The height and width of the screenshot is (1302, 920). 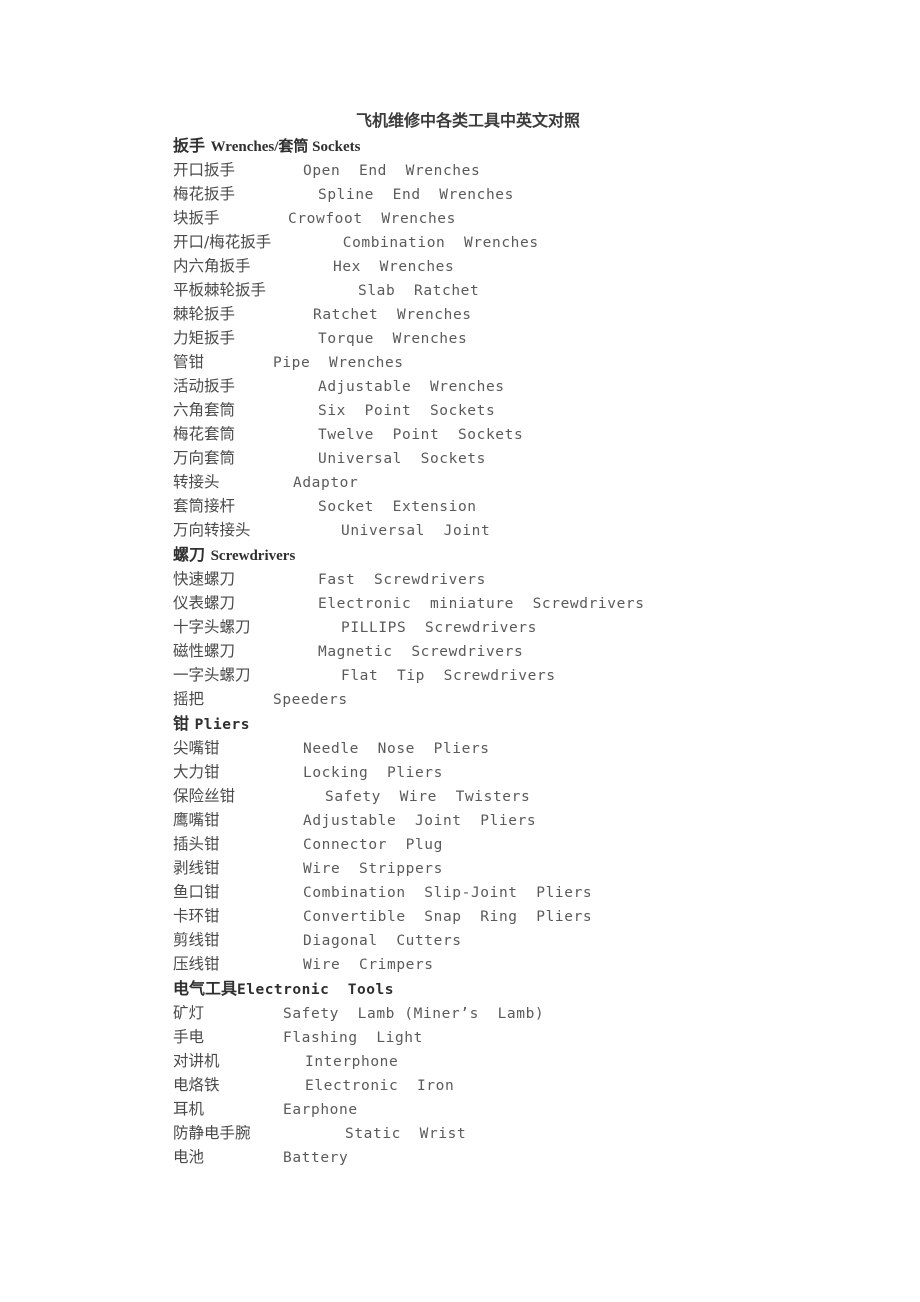 I want to click on glossary-row: 十字头螺刀 PILLIPS Screwdrivers, so click(x=543, y=627).